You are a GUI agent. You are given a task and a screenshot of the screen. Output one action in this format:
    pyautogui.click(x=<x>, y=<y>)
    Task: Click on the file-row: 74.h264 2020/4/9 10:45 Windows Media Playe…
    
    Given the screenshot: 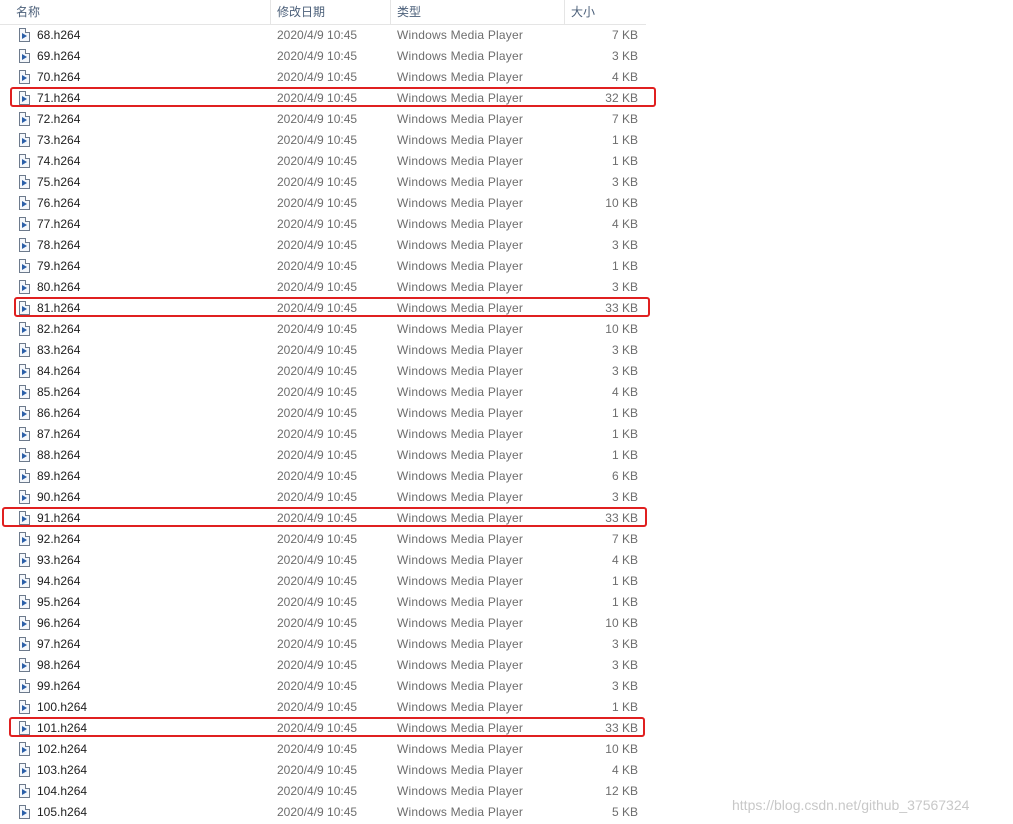 What is the action you would take?
    pyautogui.click(x=325, y=161)
    